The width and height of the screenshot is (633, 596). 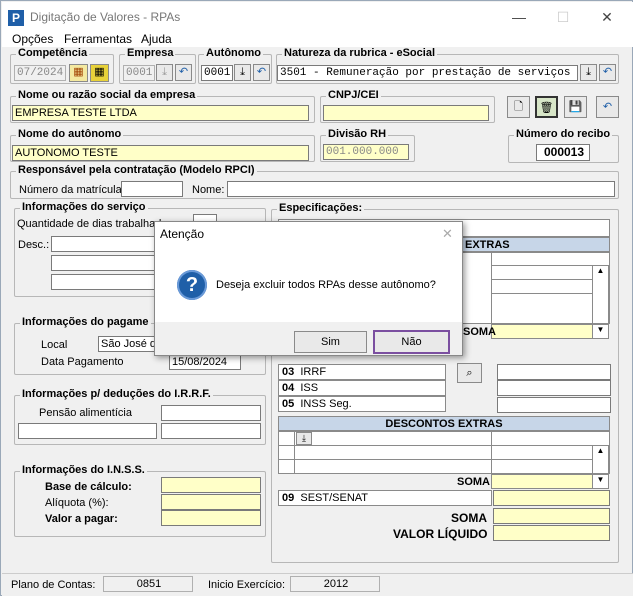 What do you see at coordinates (551, 498) in the screenshot?
I see `sest-value` at bounding box center [551, 498].